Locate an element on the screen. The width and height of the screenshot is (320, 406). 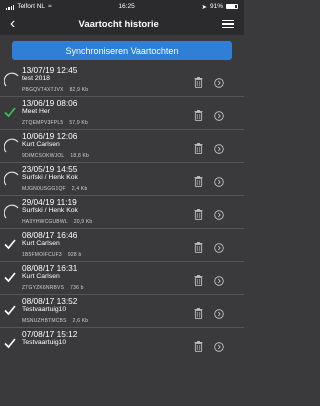
trip-date: 13/06/19 08:06 is located at coordinates (50, 103).